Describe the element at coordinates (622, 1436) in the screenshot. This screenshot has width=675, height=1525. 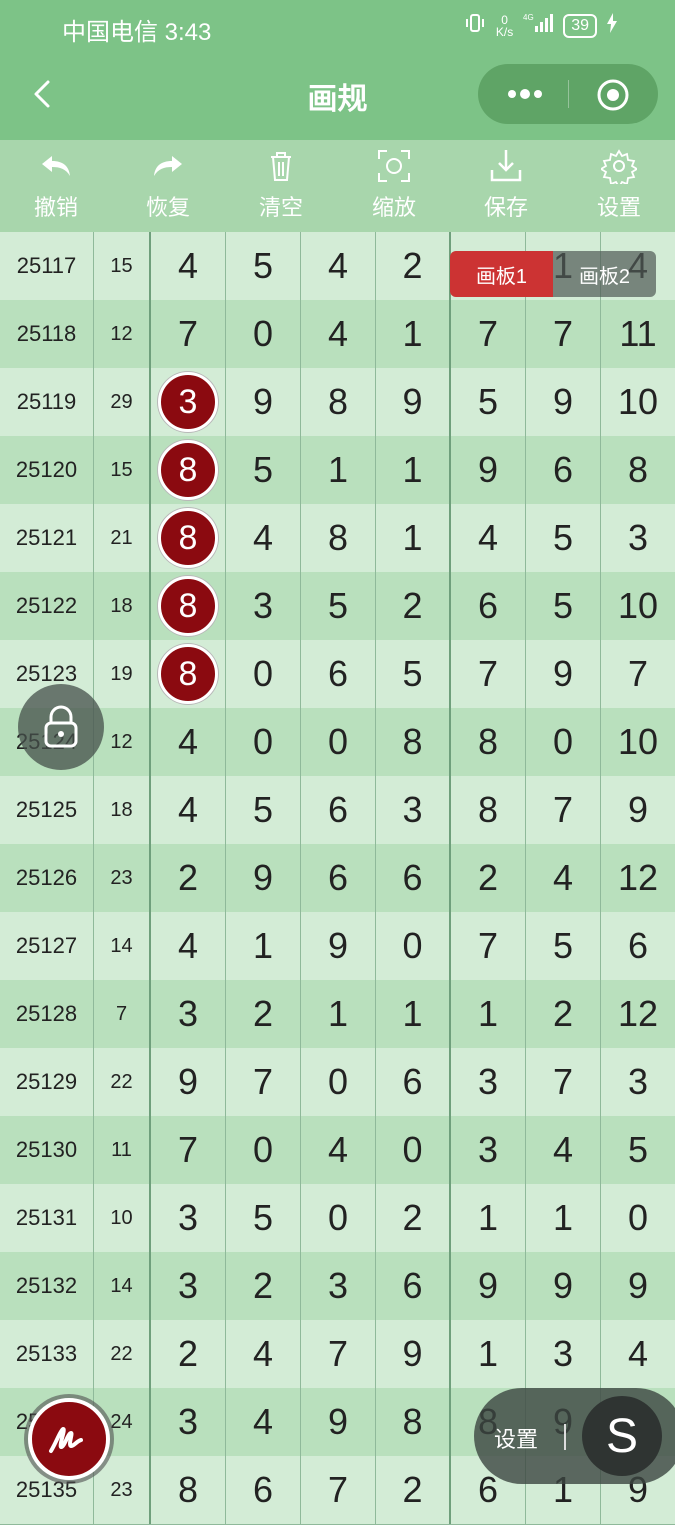
I see `s-button: S` at that location.